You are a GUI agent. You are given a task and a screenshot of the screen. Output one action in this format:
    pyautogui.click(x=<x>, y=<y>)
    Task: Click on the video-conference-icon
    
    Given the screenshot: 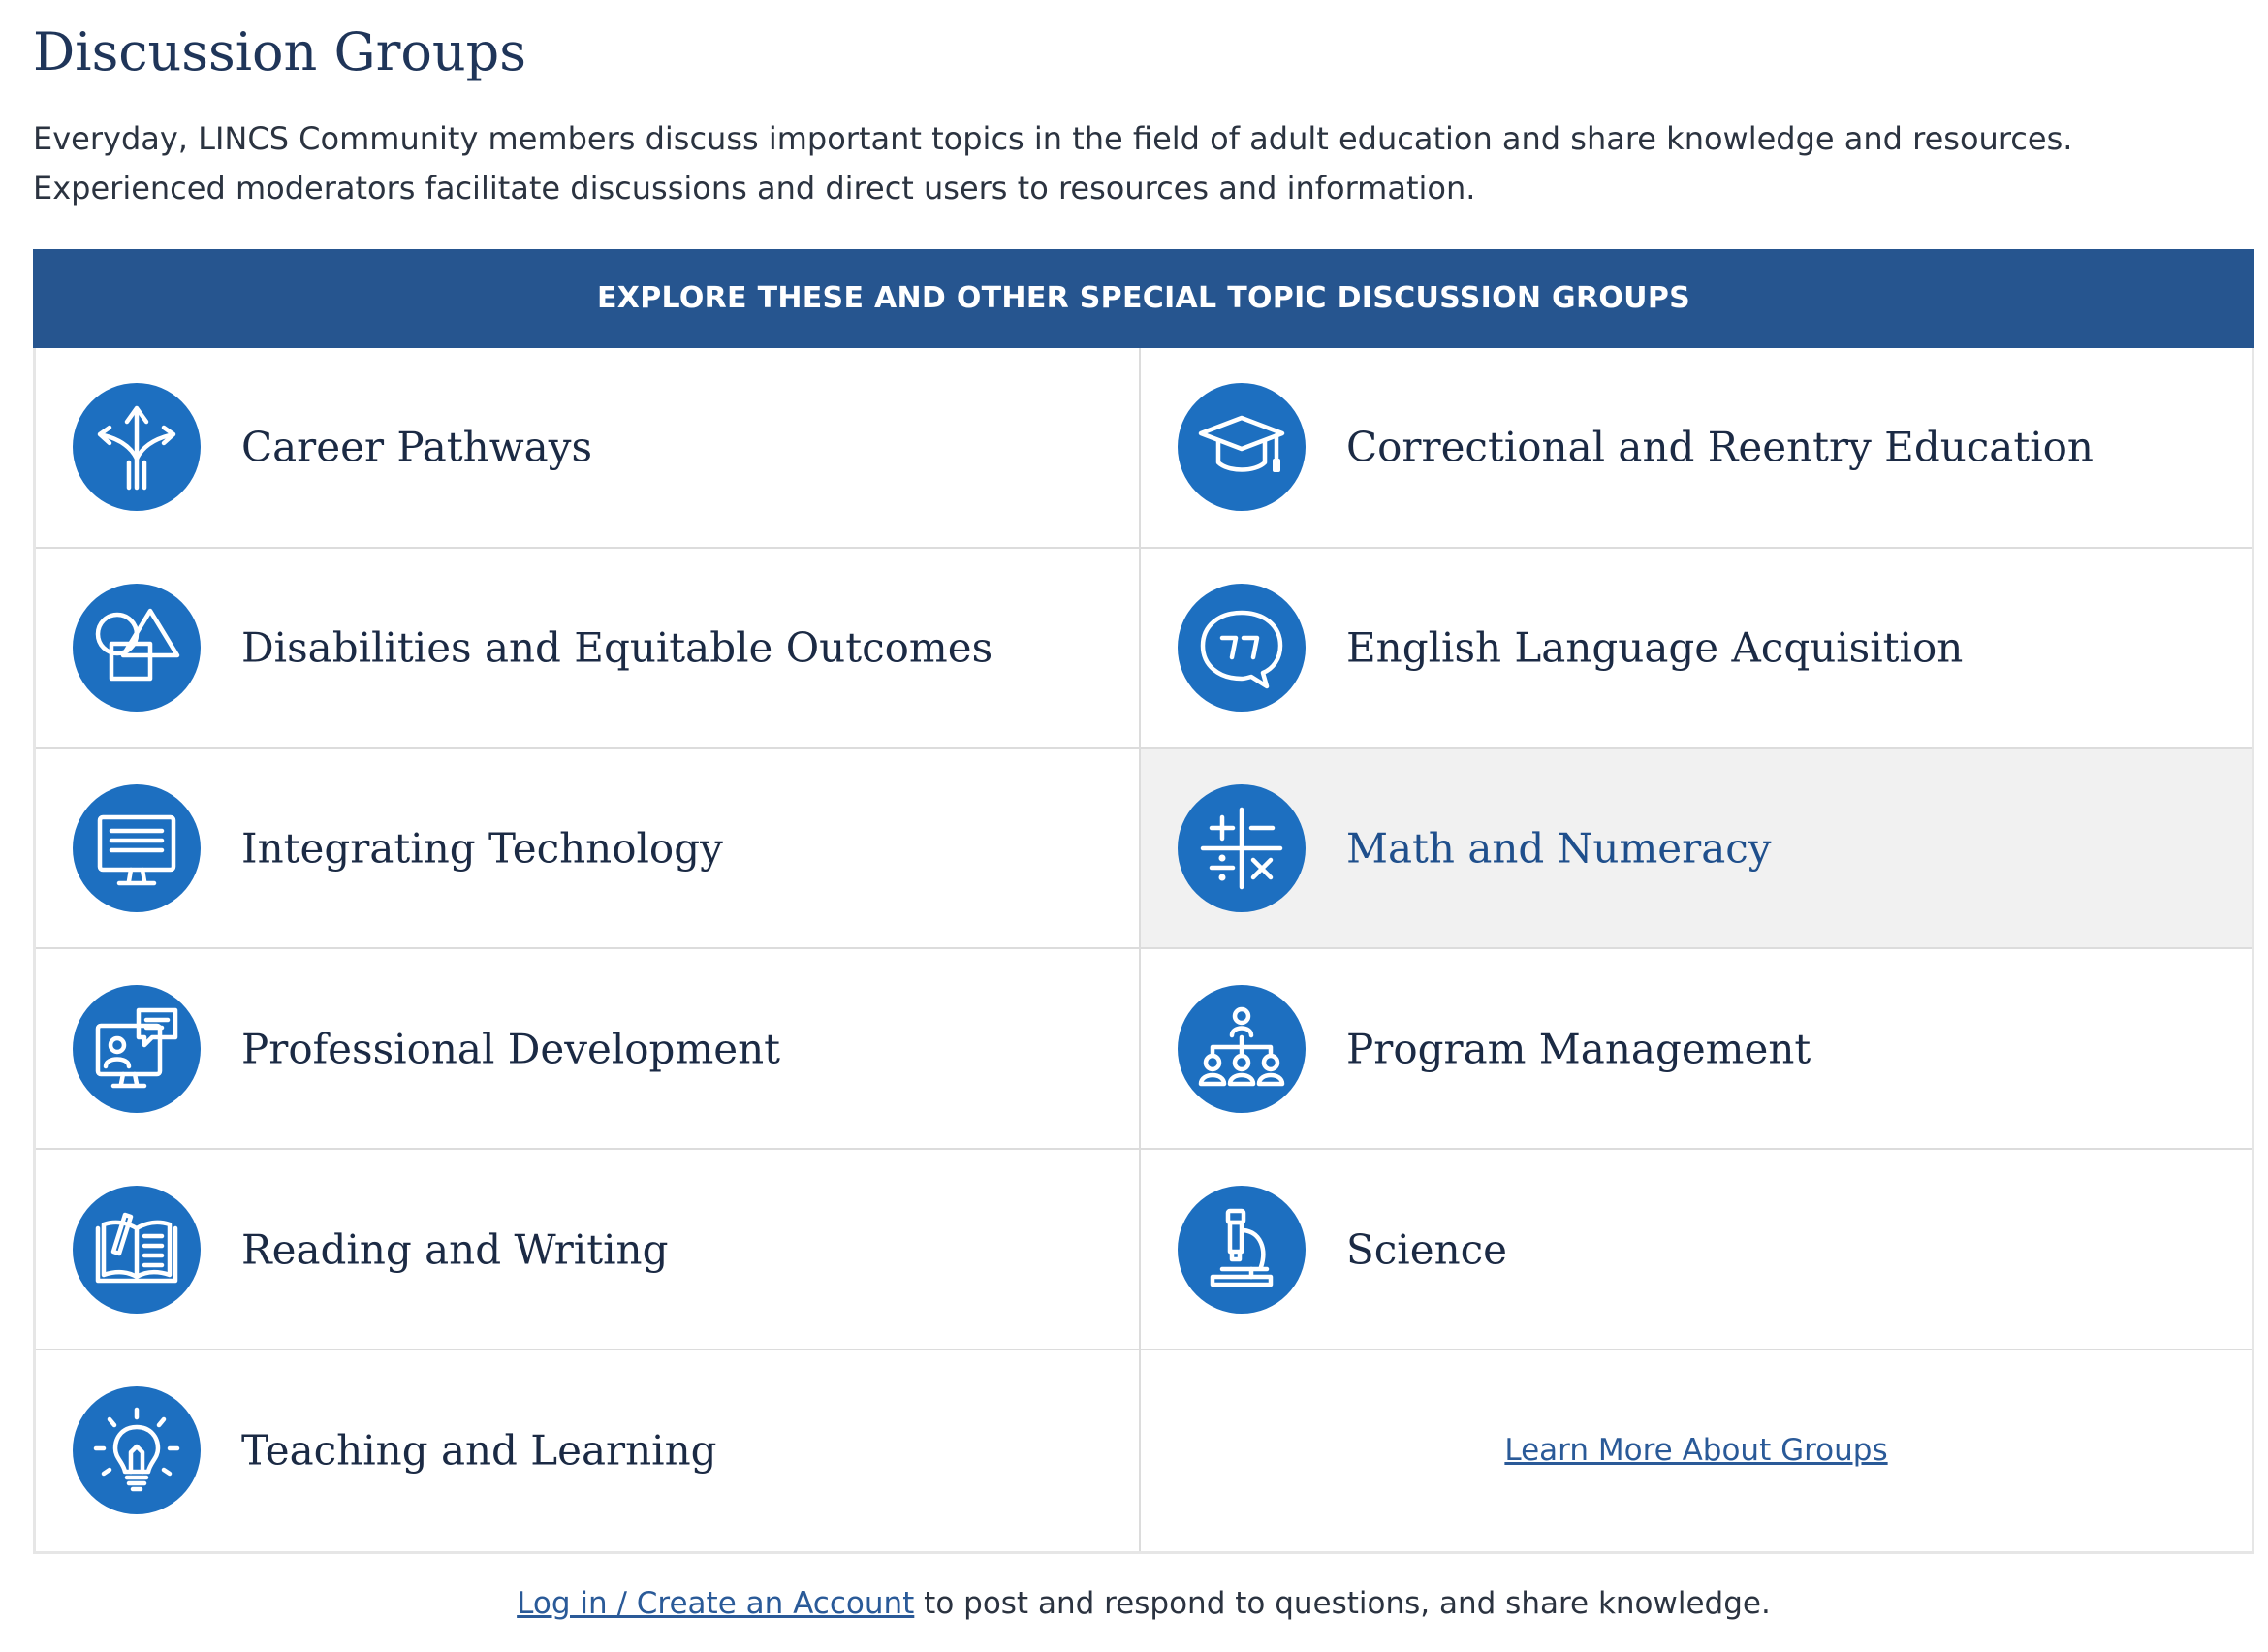 What is the action you would take?
    pyautogui.click(x=137, y=1048)
    